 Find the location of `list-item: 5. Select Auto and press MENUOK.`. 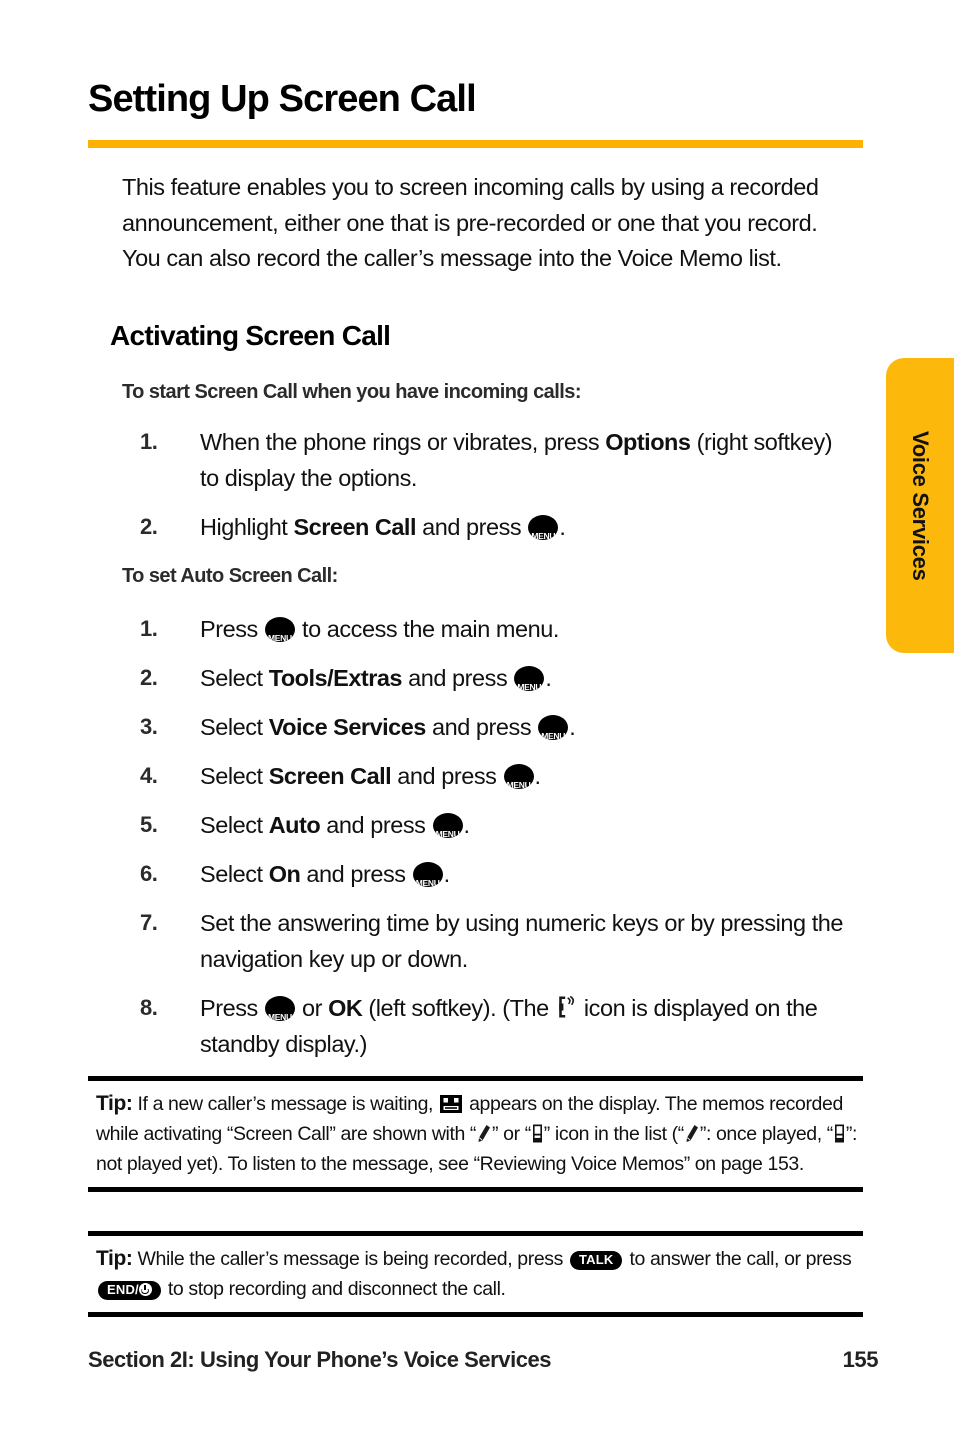

list-item: 5. Select Auto and press MENUOK. is located at coordinates (497, 825).